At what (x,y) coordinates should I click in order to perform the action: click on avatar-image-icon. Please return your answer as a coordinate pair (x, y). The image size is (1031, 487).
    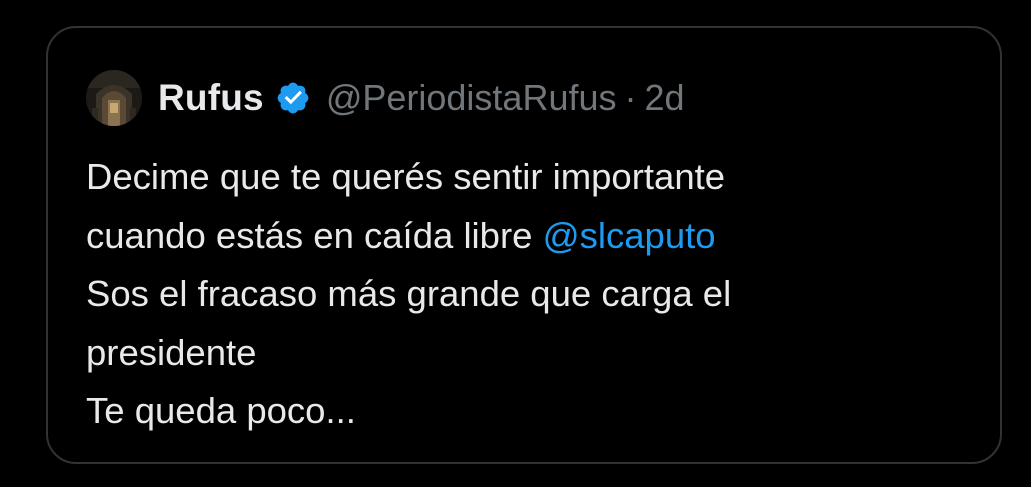
    Looking at the image, I should click on (114, 98).